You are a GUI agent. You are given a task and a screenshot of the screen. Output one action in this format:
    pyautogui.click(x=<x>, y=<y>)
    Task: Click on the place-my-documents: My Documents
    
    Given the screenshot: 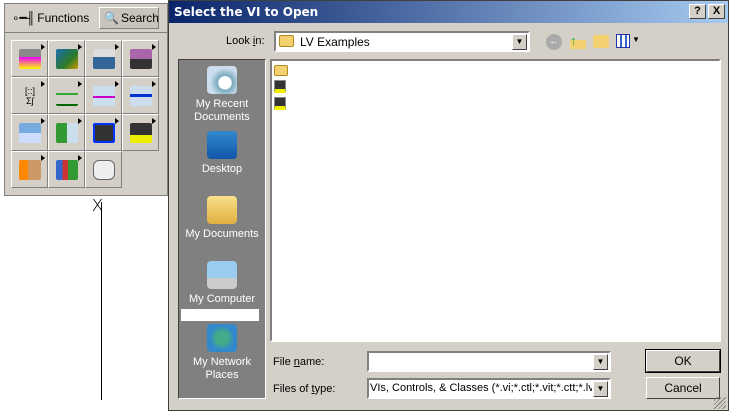 What is the action you would take?
    pyautogui.click(x=222, y=218)
    